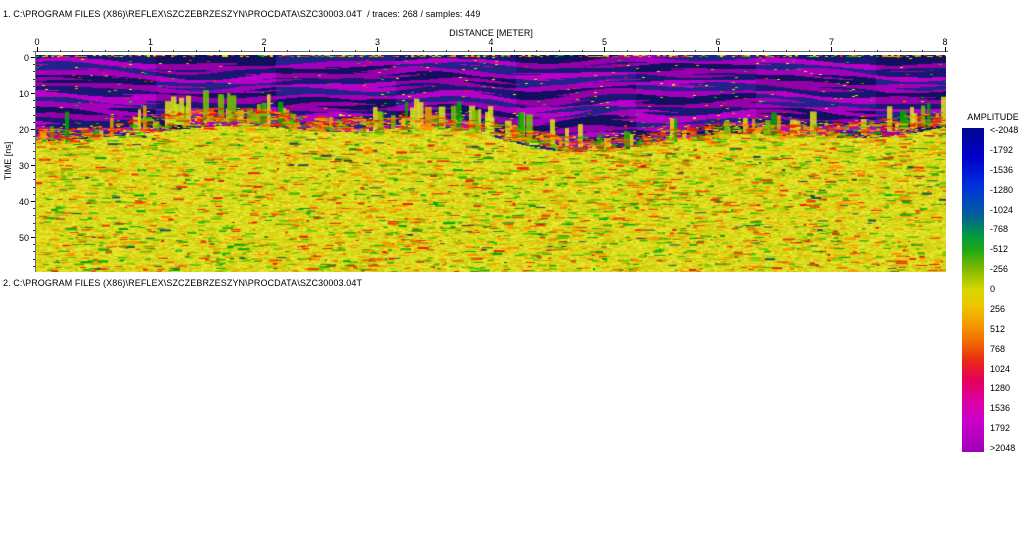  Describe the element at coordinates (718, 42) in the screenshot. I see `x-axis-tick-label: 6` at that location.